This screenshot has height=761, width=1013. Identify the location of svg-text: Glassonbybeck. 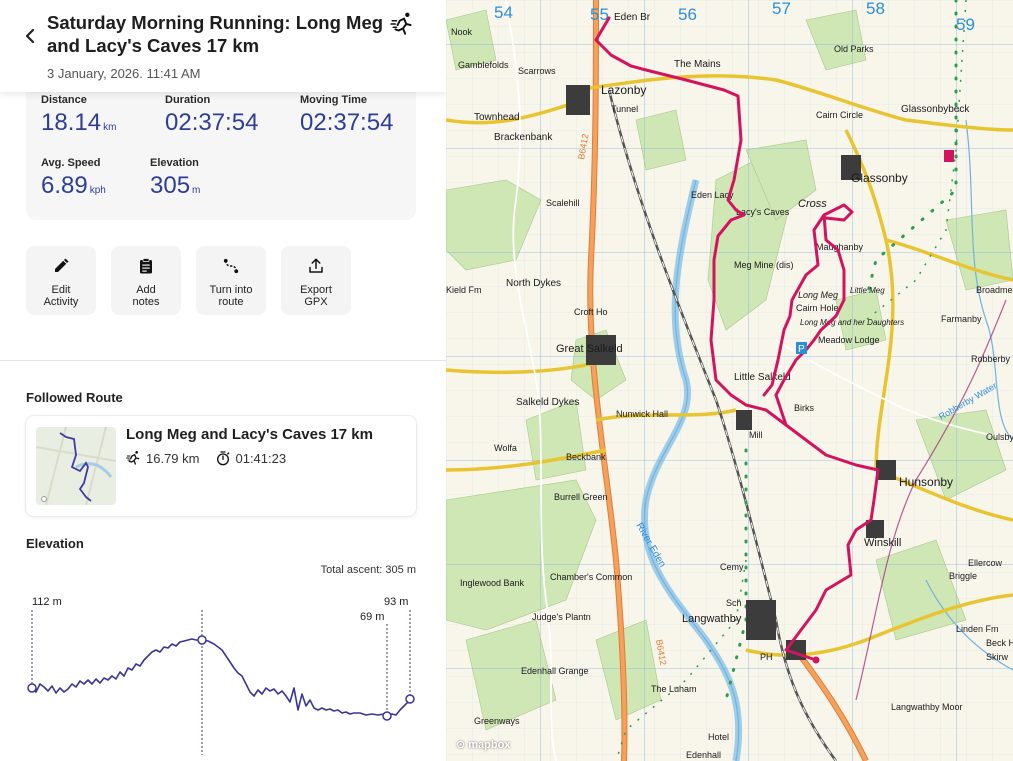
(935, 109).